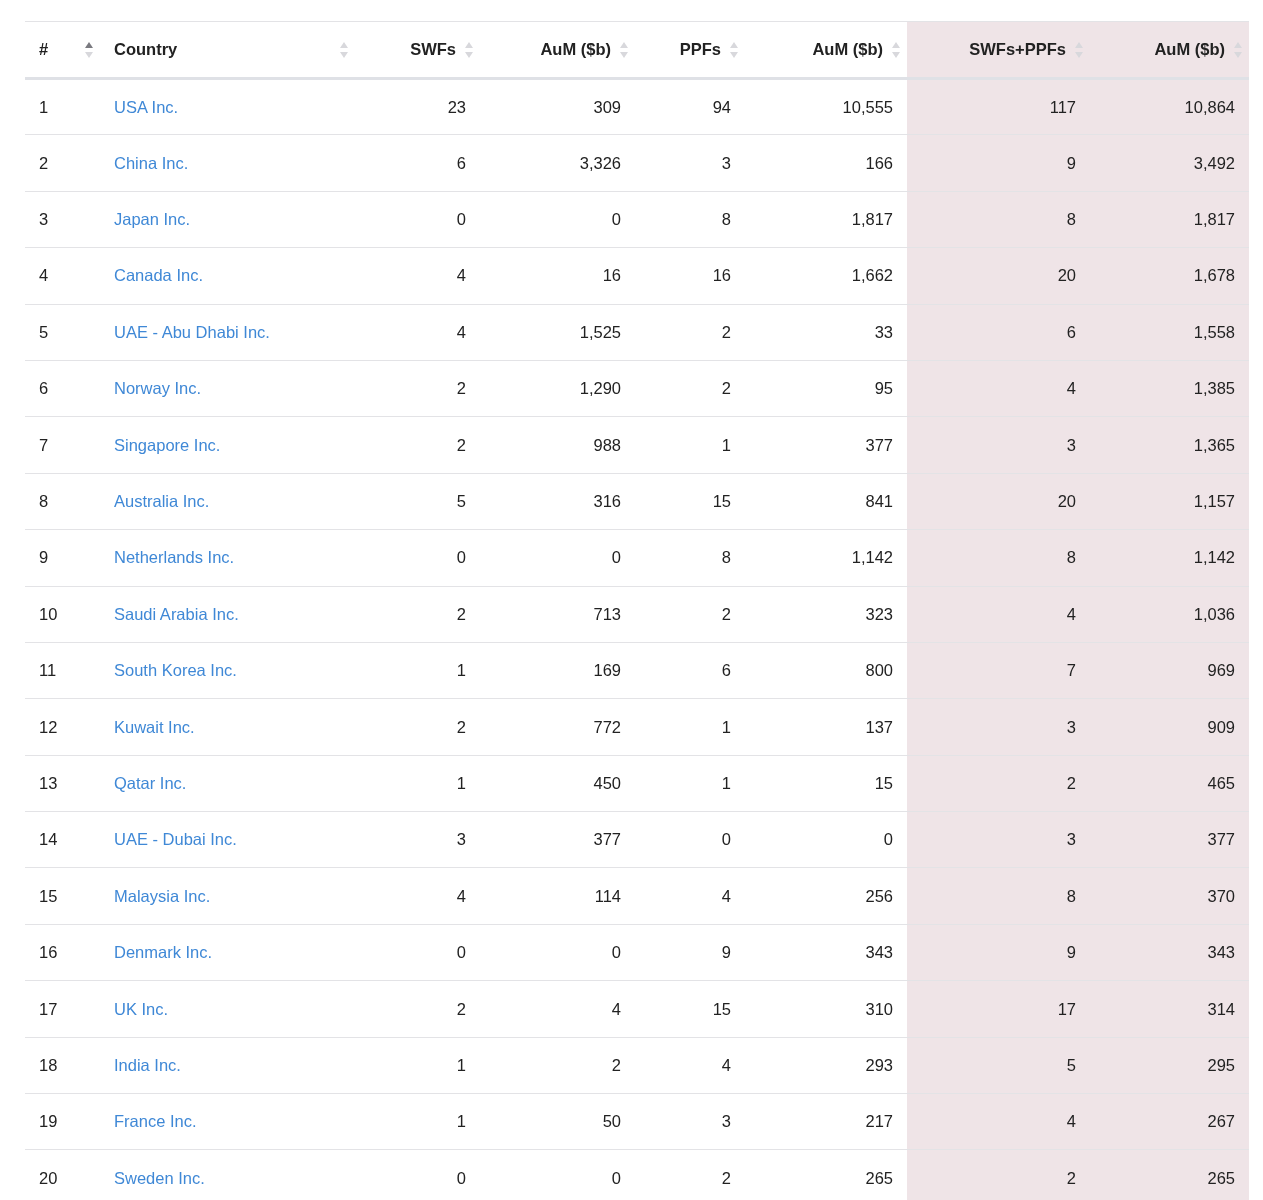 The image size is (1263, 1200). Describe the element at coordinates (1169, 727) in the screenshot. I see `number-cell: 909` at that location.